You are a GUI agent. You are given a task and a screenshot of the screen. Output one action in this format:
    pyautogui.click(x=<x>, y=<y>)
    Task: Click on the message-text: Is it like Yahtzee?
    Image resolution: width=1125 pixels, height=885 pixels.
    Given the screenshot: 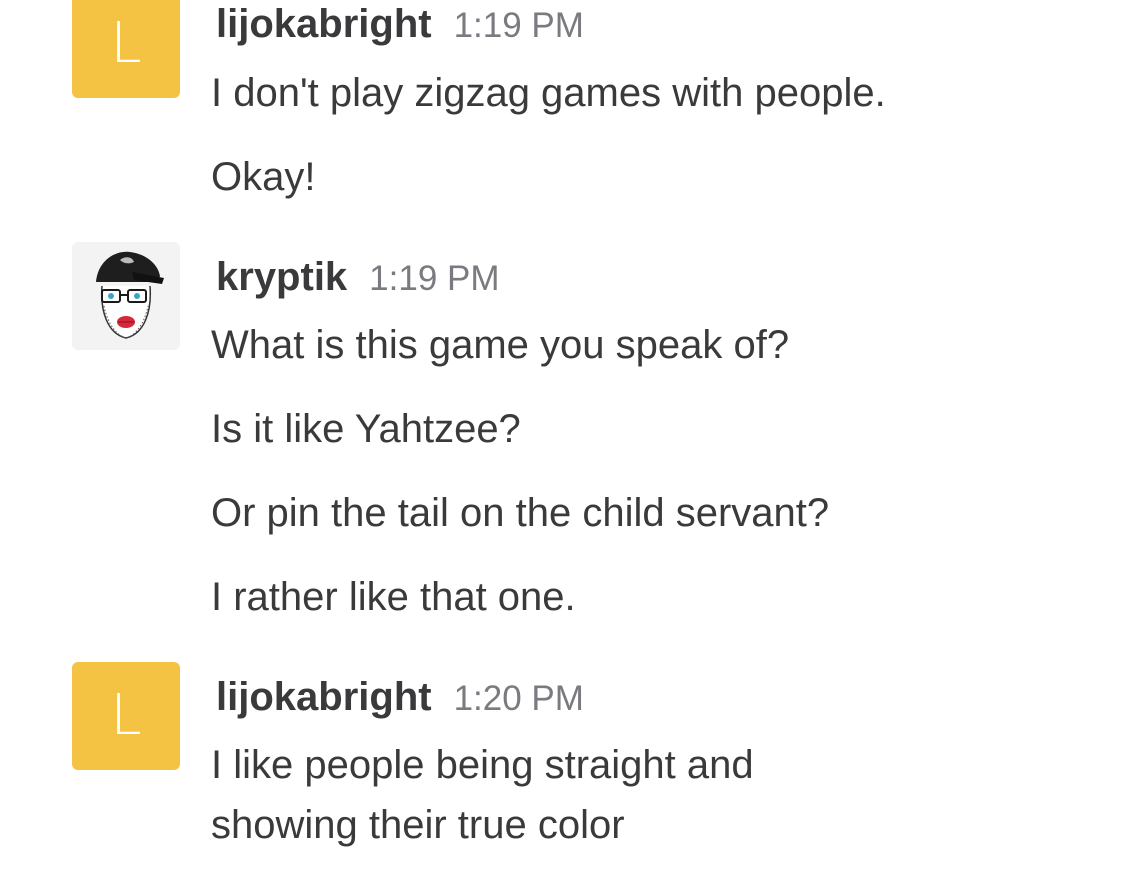 What is the action you would take?
    pyautogui.click(x=366, y=429)
    